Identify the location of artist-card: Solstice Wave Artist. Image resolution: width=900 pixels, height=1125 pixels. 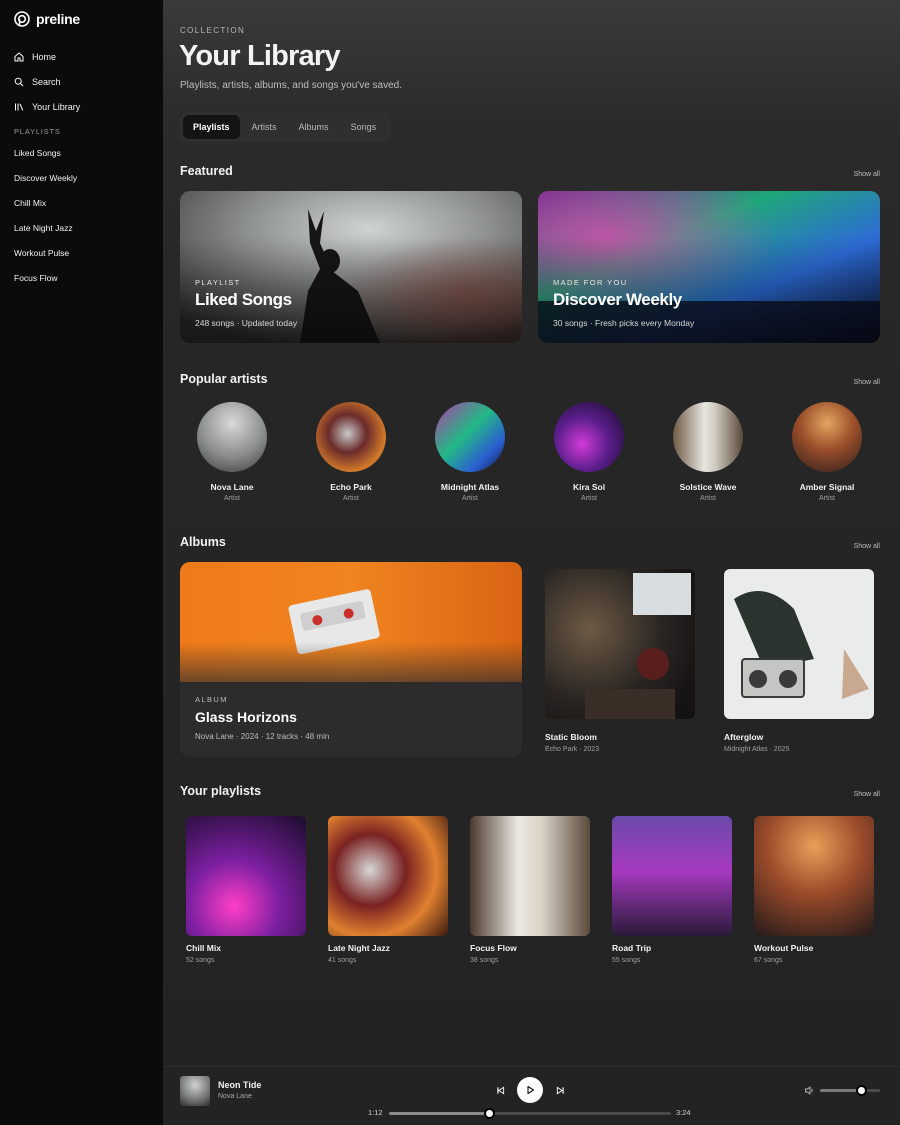
(708, 452).